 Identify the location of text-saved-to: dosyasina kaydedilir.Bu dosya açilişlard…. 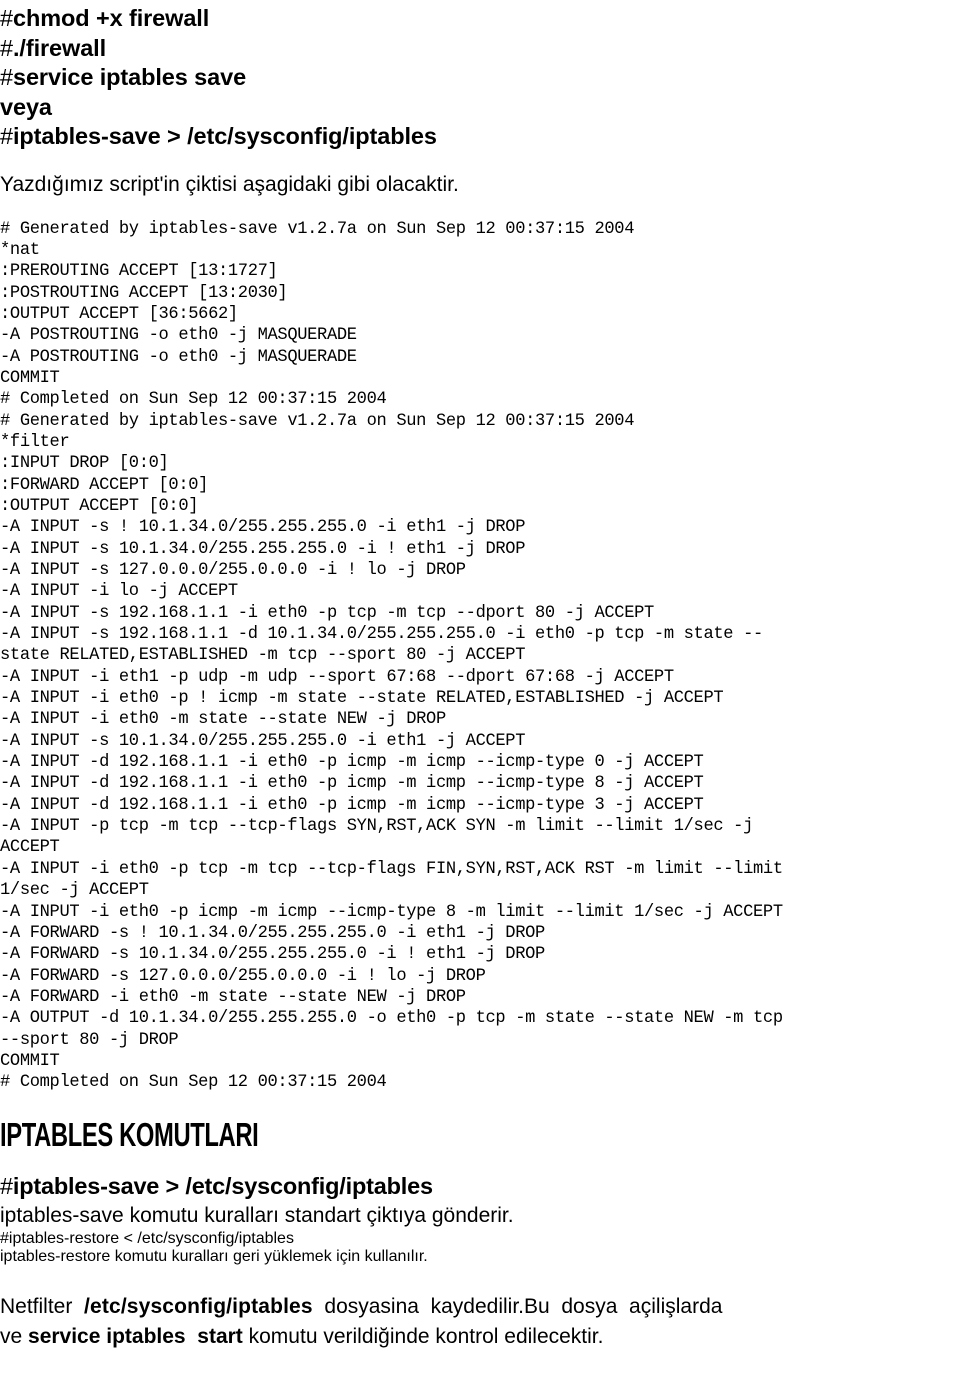
(517, 1306).